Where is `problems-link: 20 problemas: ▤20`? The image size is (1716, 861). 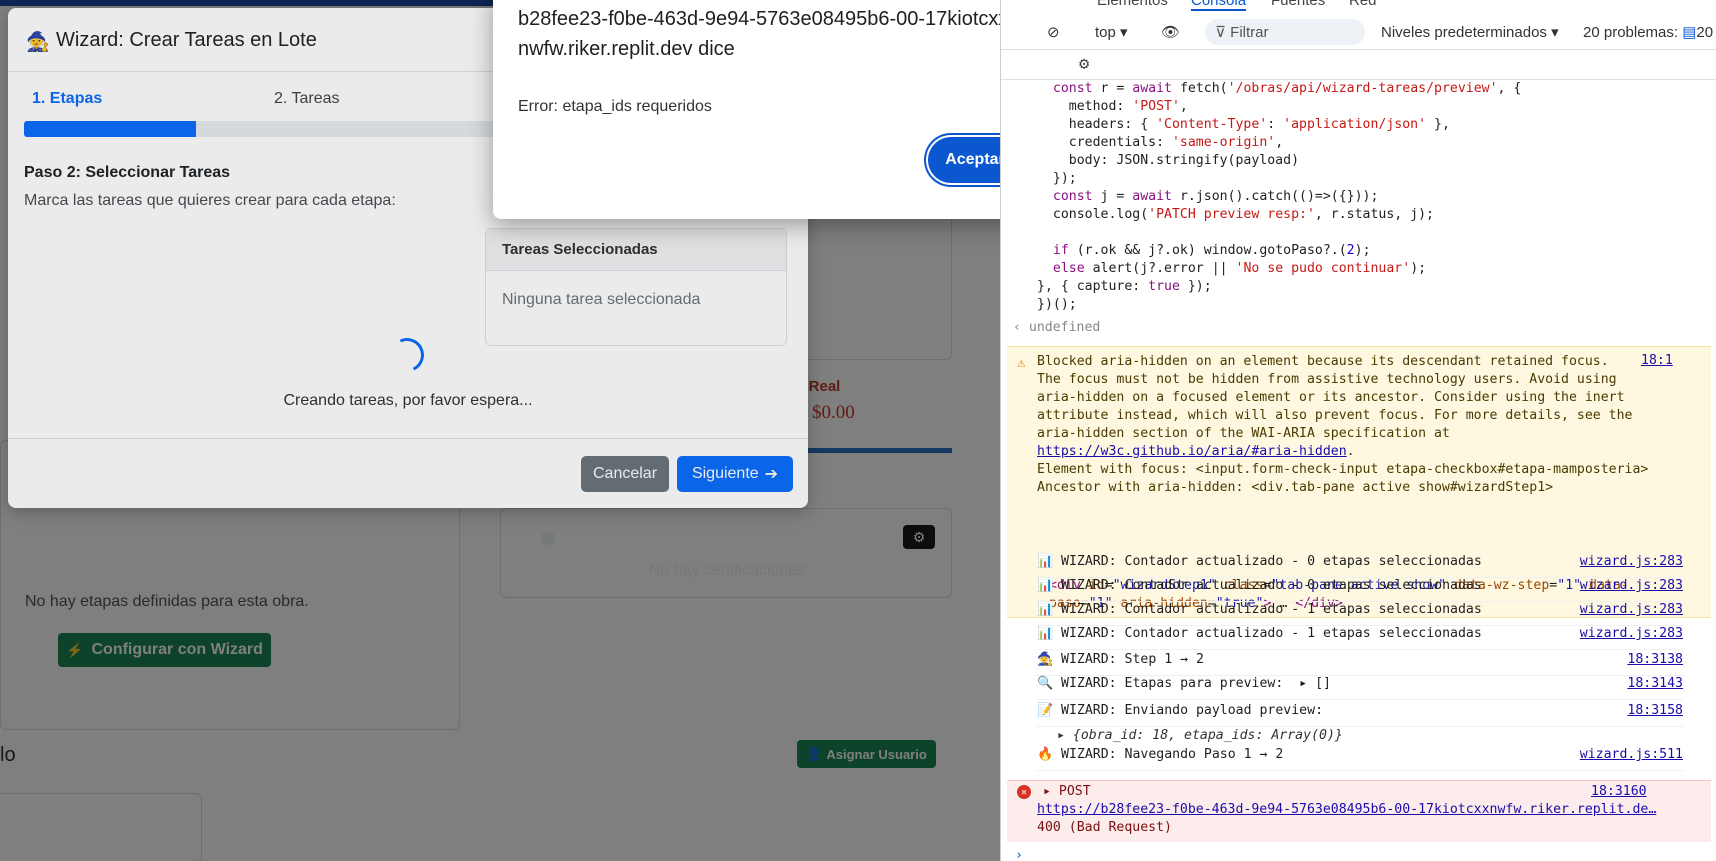
problems-link: 20 problemas: ▤20 is located at coordinates (1648, 32).